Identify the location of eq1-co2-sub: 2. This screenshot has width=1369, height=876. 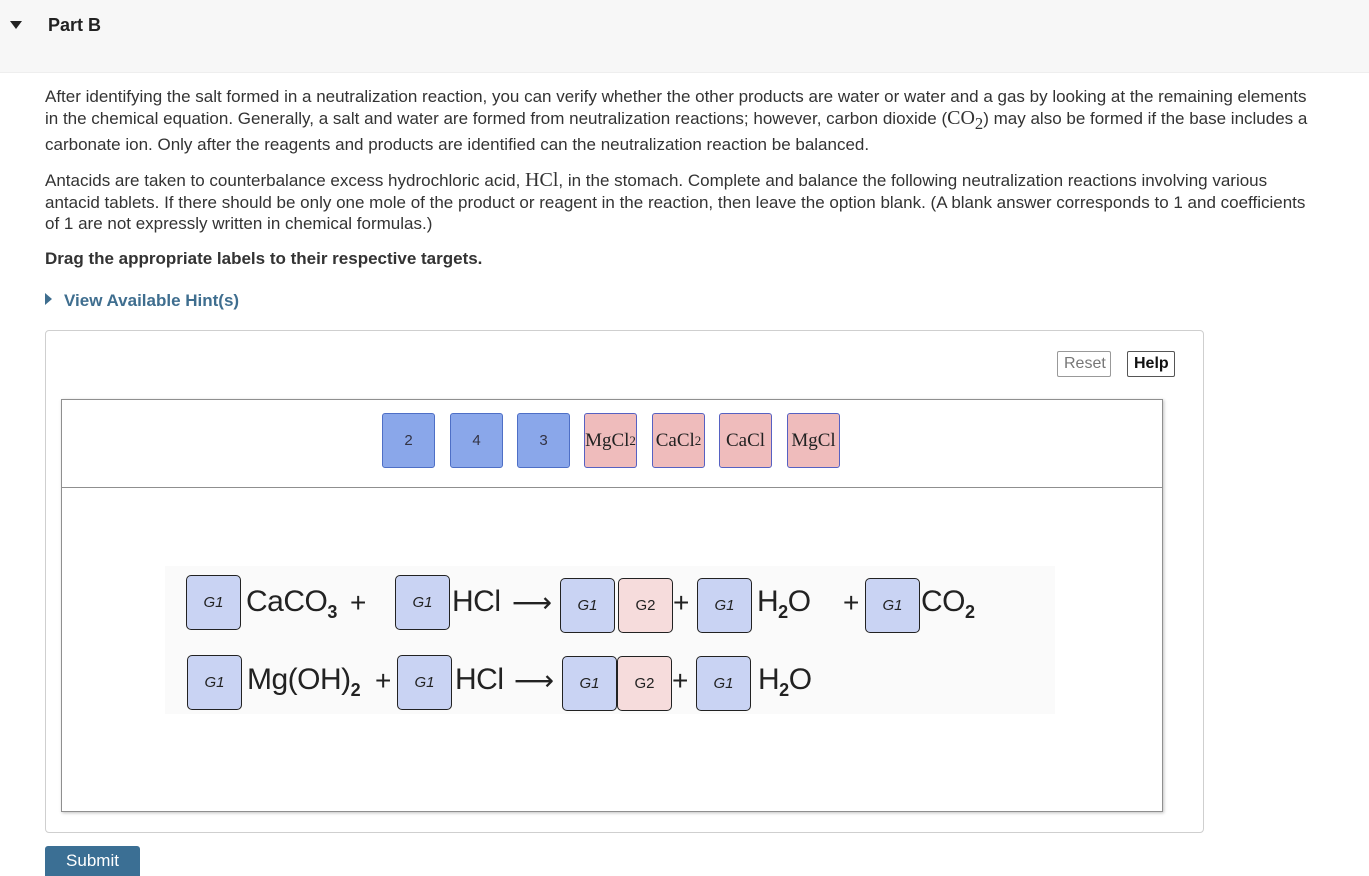
(970, 612).